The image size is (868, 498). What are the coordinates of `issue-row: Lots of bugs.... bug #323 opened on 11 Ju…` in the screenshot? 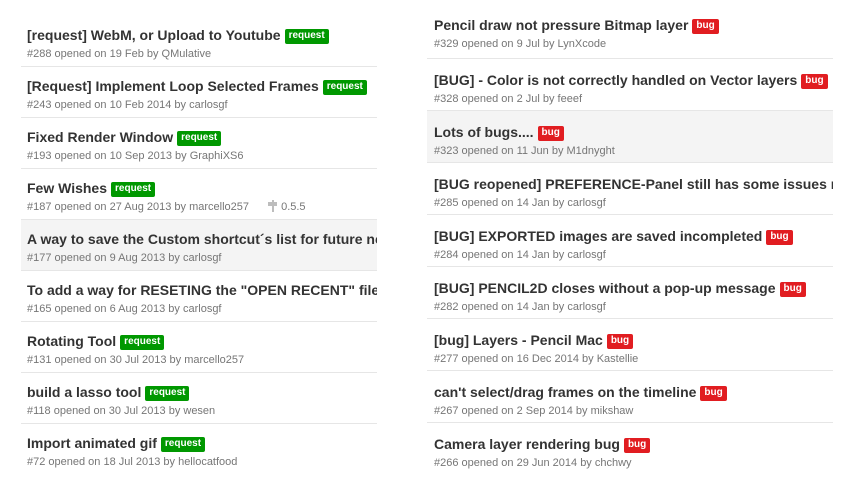 It's located at (630, 137).